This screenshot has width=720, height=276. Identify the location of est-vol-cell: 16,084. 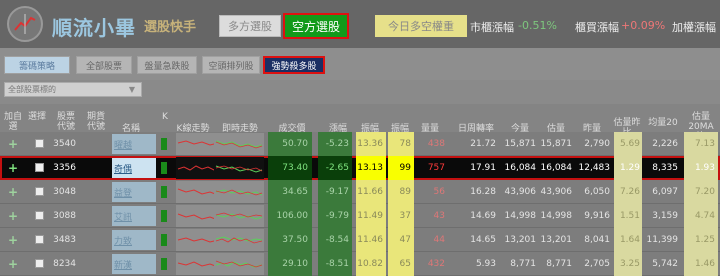
(556, 168).